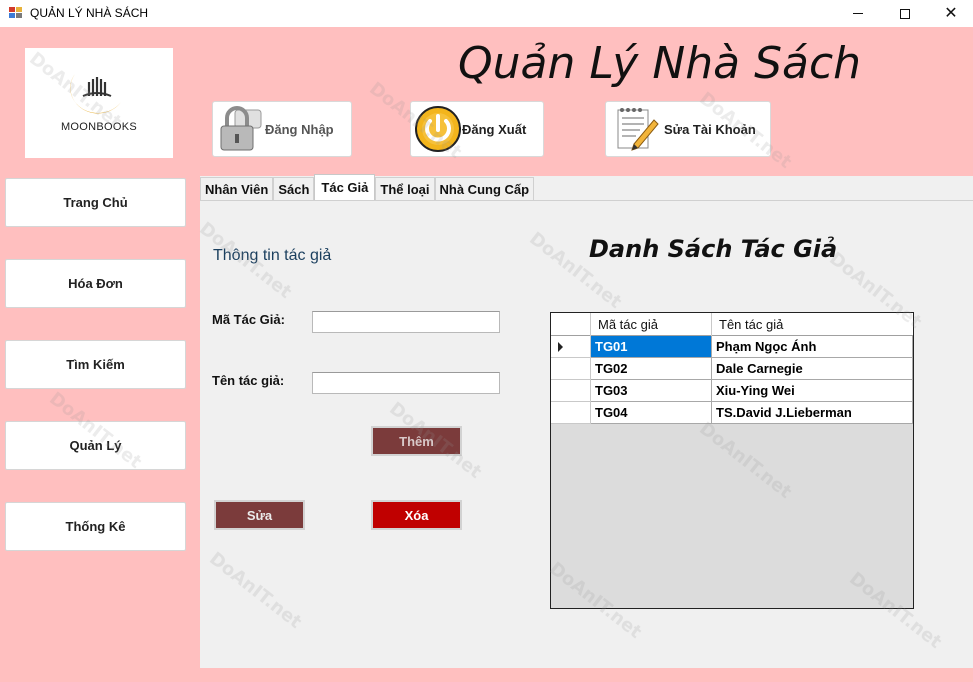 The width and height of the screenshot is (973, 682). Describe the element at coordinates (713, 249) in the screenshot. I see `author-list-title: Danh Sách Tác Giả` at that location.